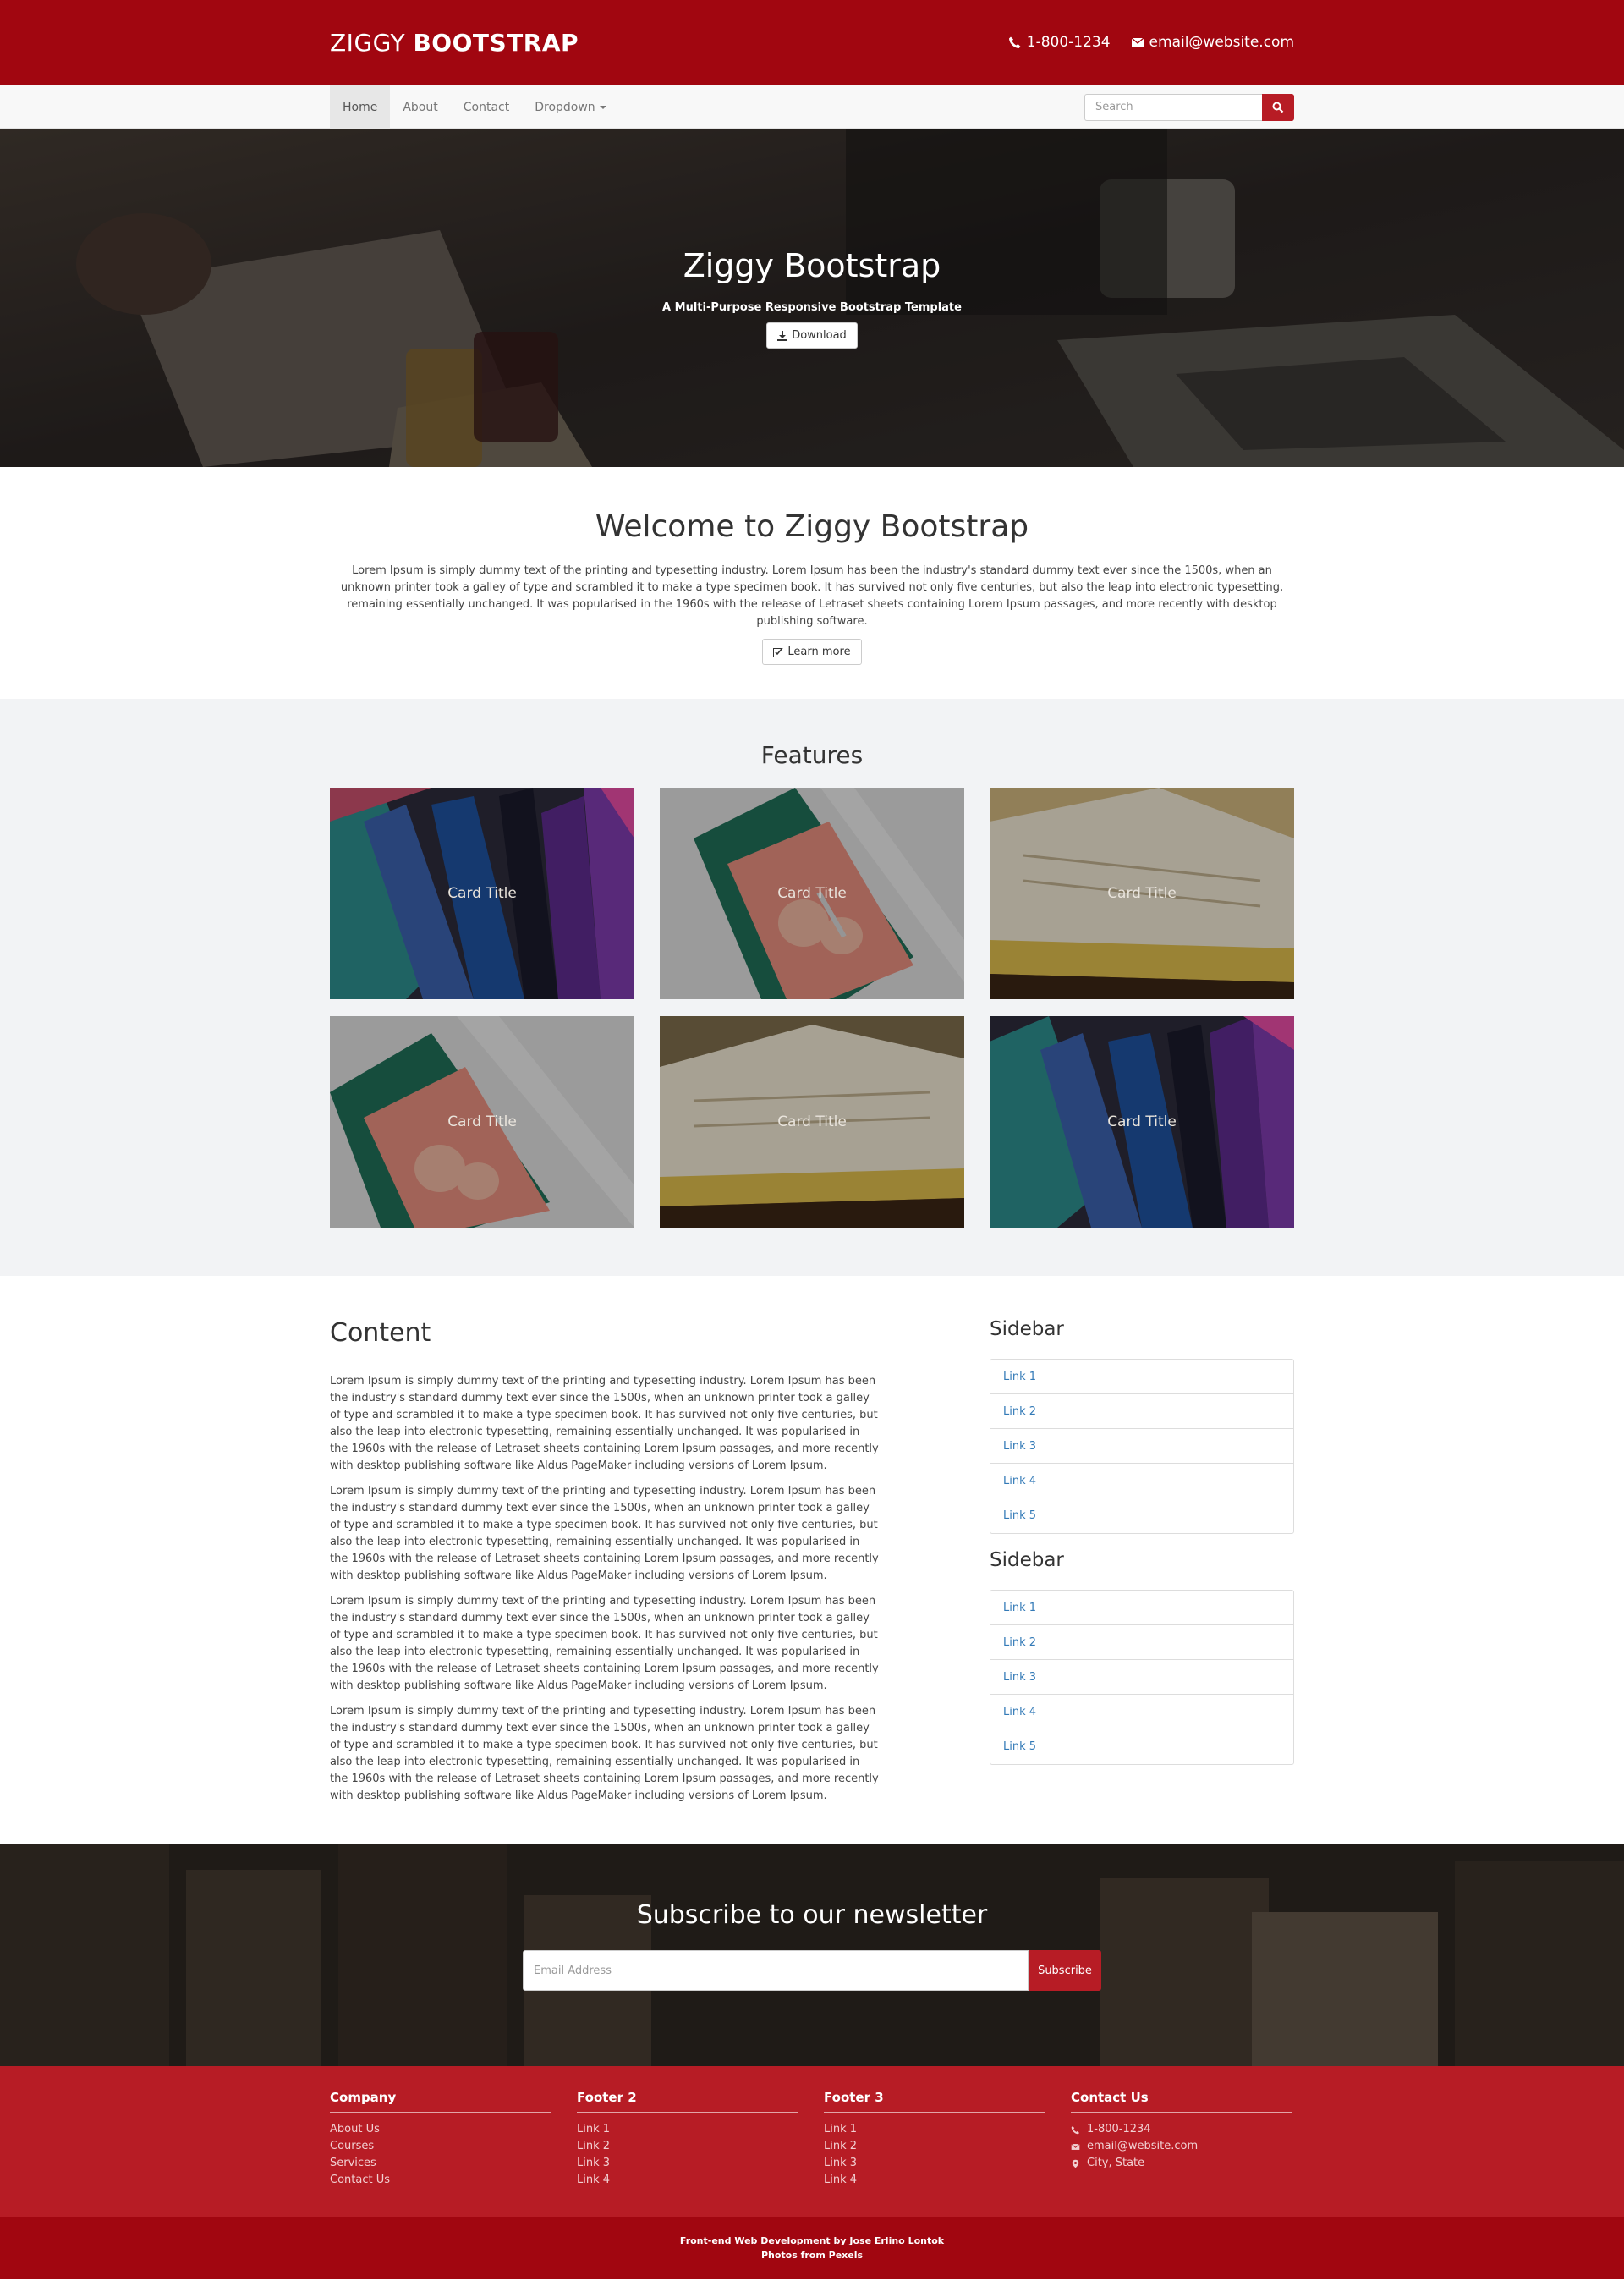 The width and height of the screenshot is (1624, 2281). What do you see at coordinates (440, 2129) in the screenshot?
I see `footer-link: About Us` at bounding box center [440, 2129].